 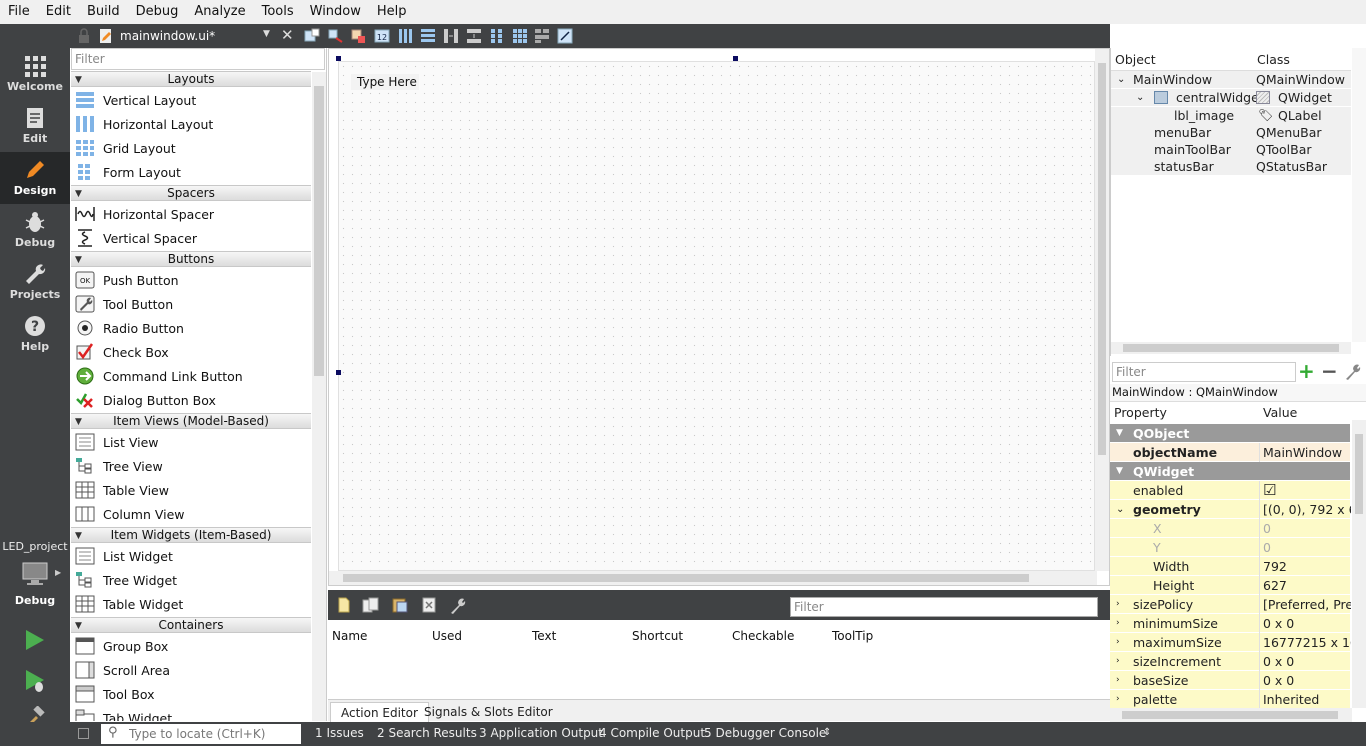 What do you see at coordinates (130, 514) in the screenshot?
I see `widget-column-view: Column View` at bounding box center [130, 514].